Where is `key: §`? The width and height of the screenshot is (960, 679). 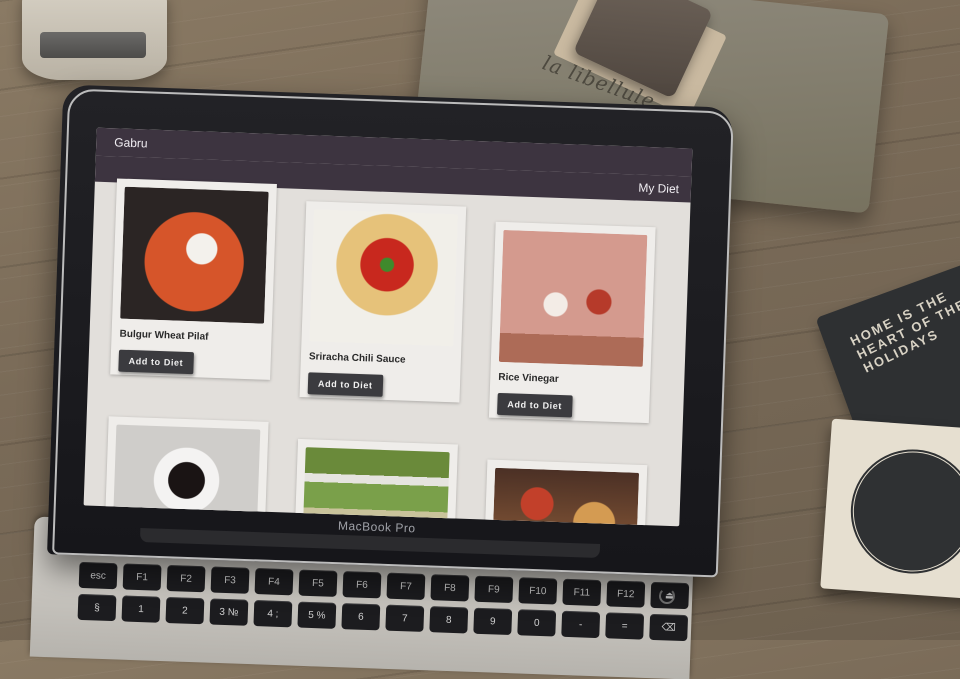
key: § is located at coordinates (97, 607).